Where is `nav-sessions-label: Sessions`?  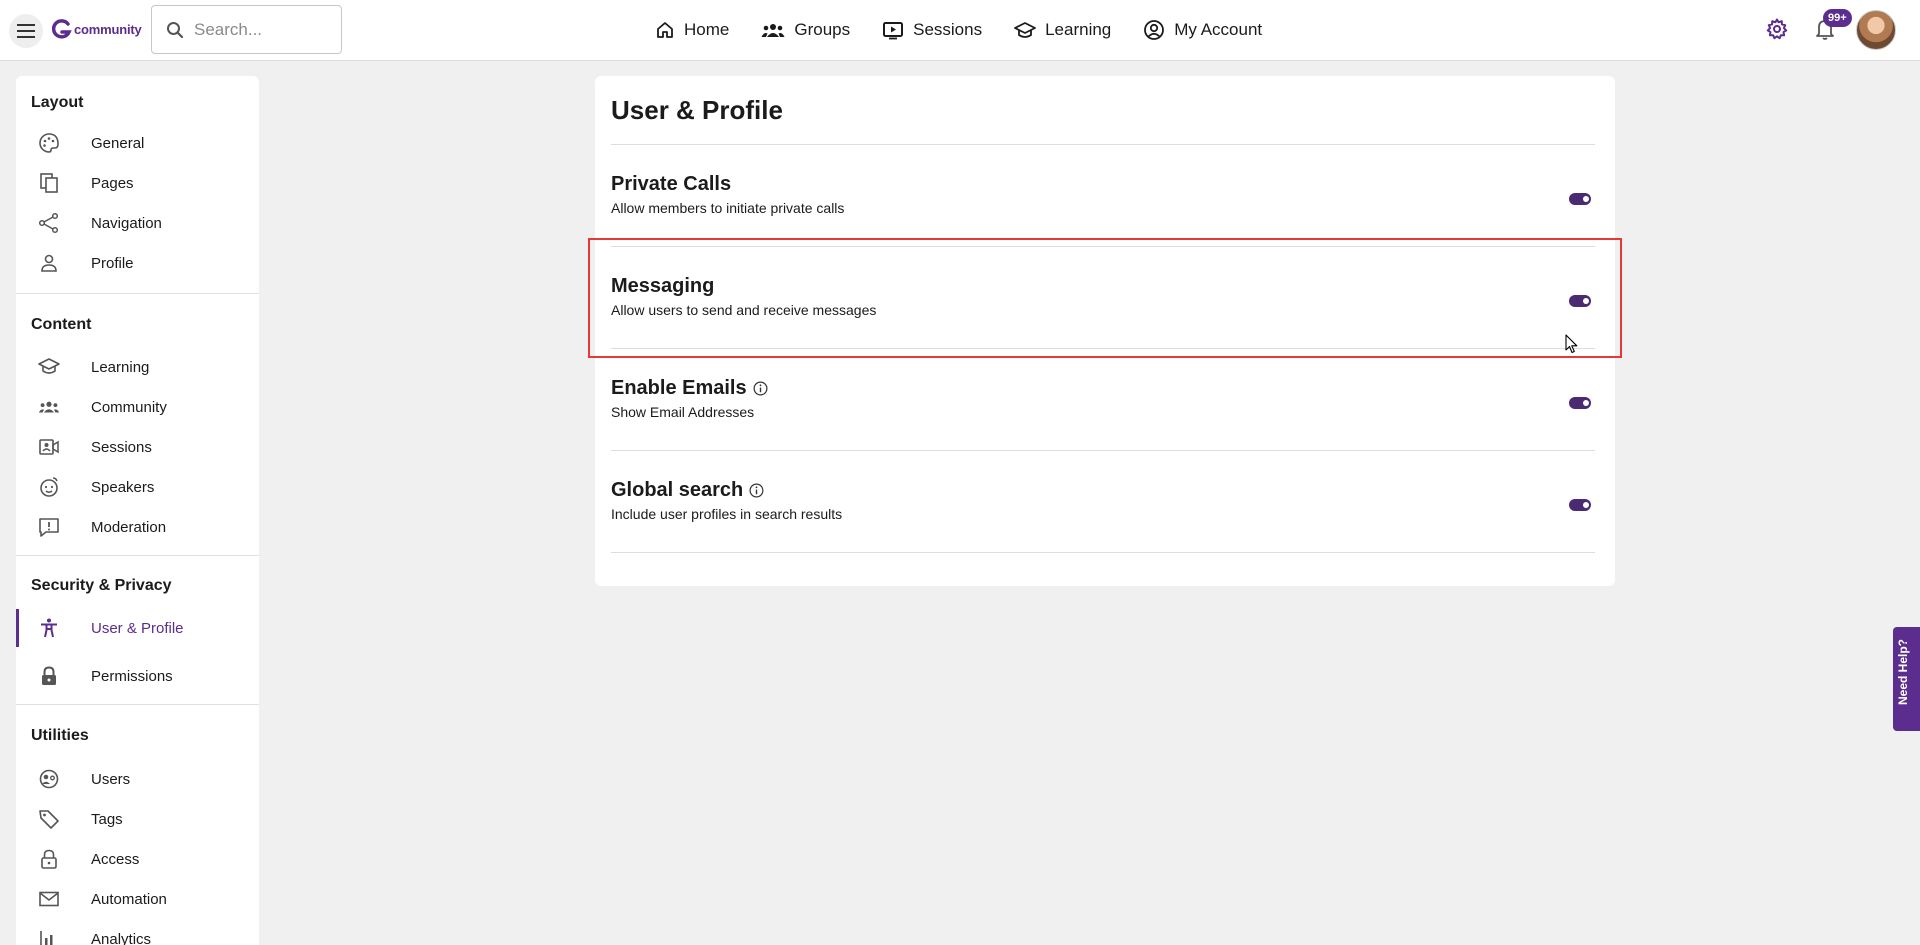 nav-sessions-label: Sessions is located at coordinates (948, 29).